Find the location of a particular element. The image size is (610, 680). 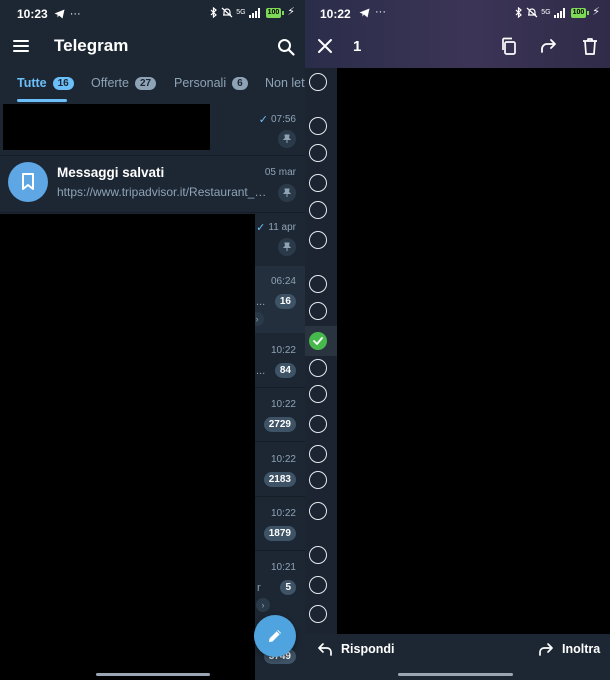

read-check-icon: ✓ is located at coordinates (263, 120).